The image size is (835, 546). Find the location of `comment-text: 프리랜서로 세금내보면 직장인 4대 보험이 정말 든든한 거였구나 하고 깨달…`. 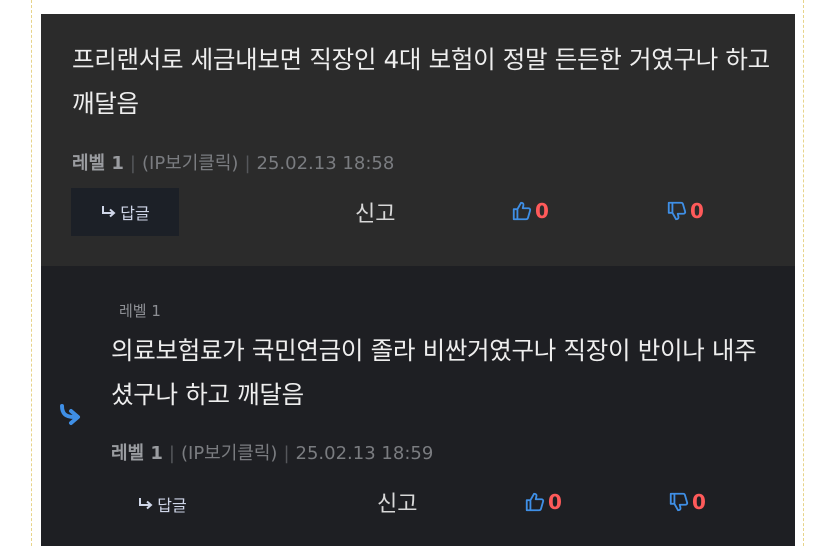

comment-text: 프리랜서로 세금내보면 직장인 4대 보험이 정말 든든한 거였구나 하고 깨달… is located at coordinates (421, 81).